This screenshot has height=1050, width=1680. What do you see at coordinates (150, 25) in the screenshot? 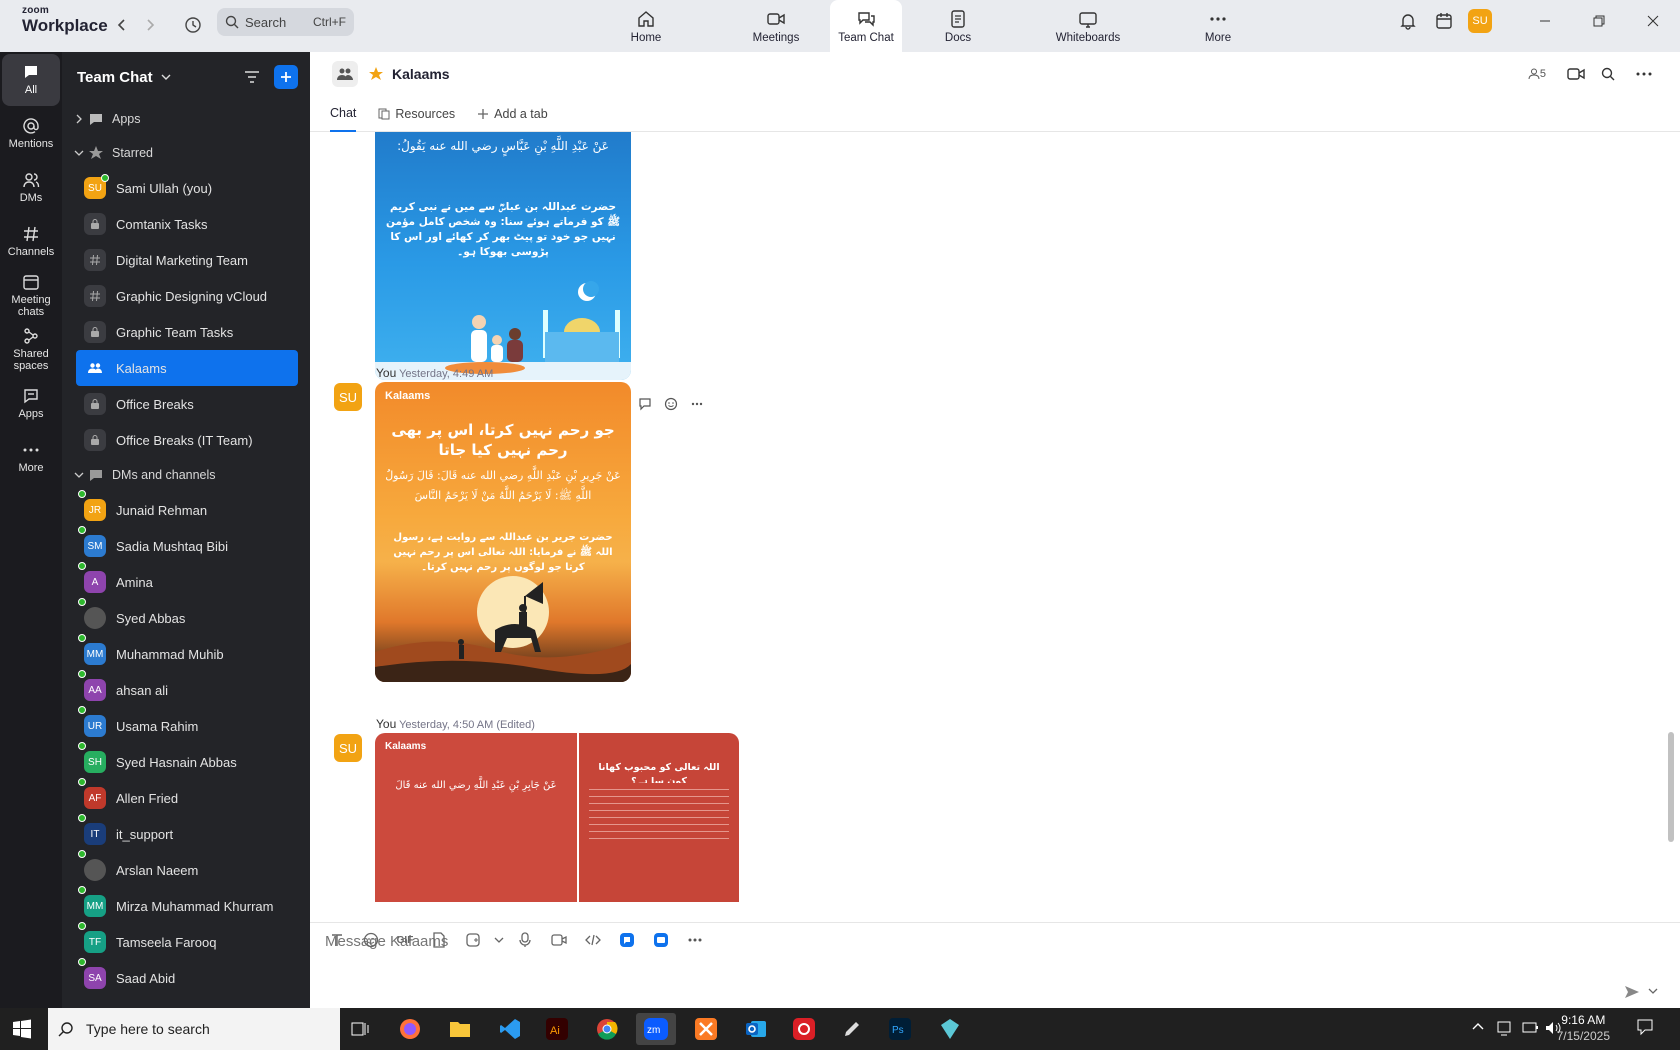
I see `forward-arrow-icon` at bounding box center [150, 25].